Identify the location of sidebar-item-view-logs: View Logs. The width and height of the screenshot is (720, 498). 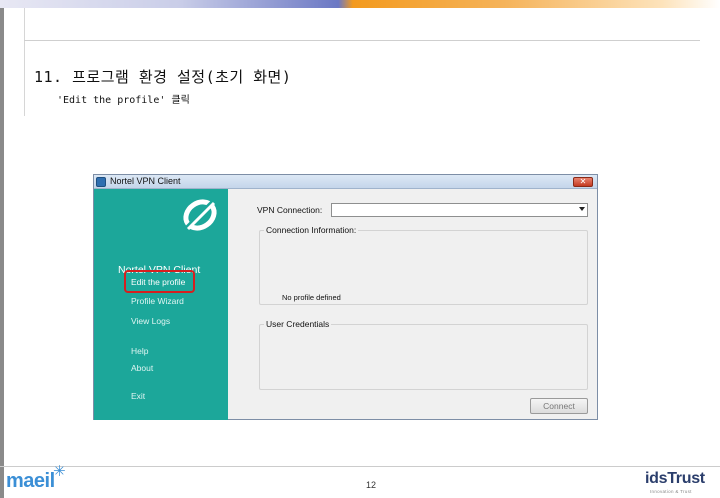
(150, 321).